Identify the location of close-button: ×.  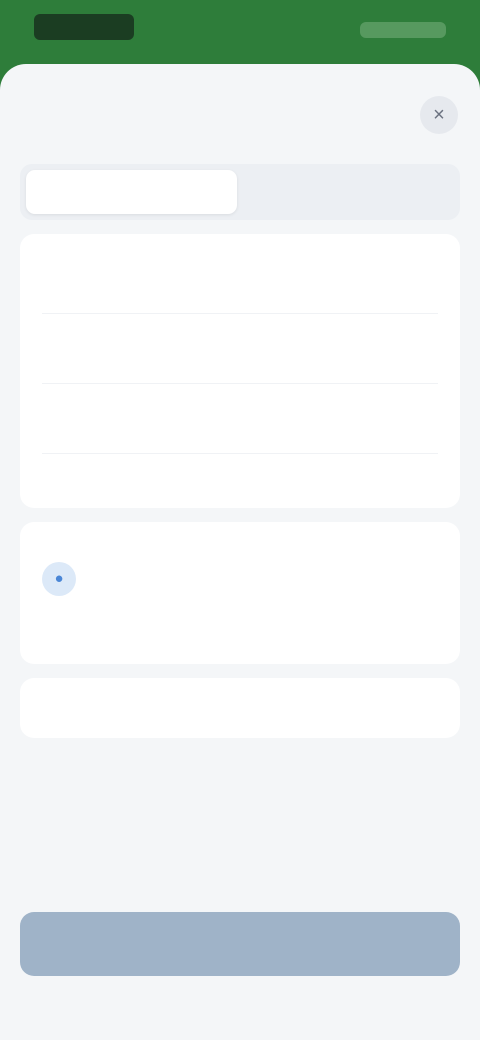
(439, 115).